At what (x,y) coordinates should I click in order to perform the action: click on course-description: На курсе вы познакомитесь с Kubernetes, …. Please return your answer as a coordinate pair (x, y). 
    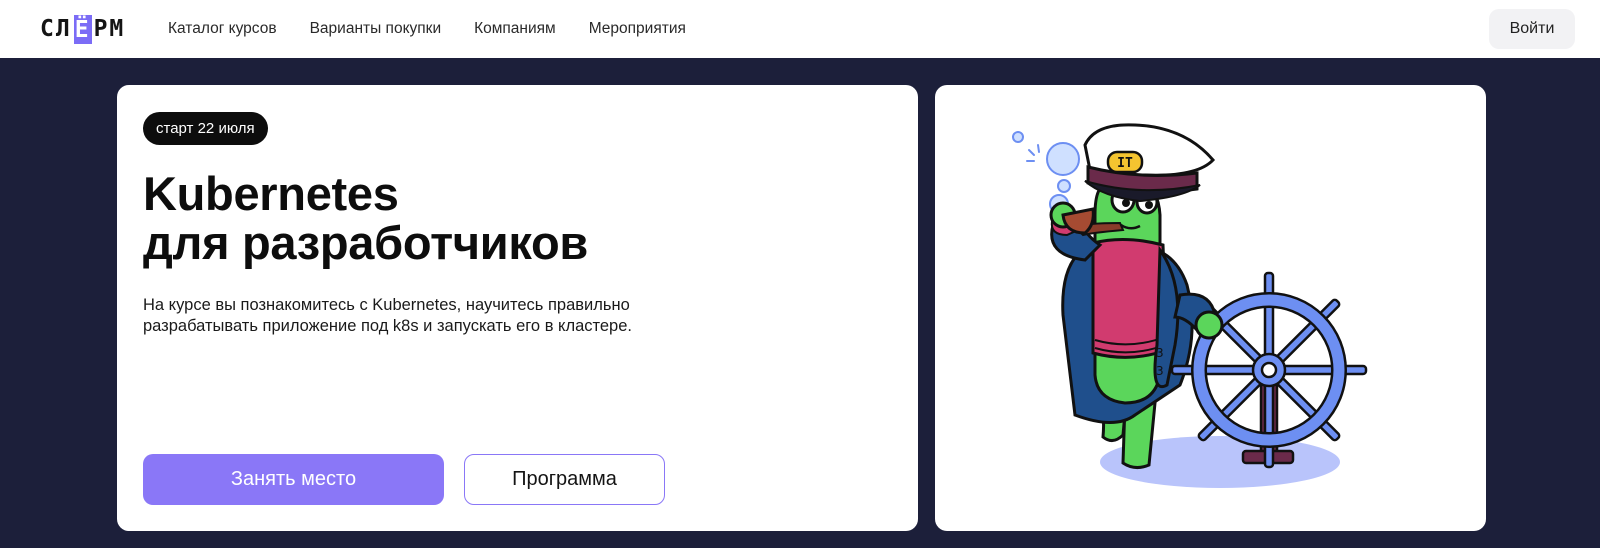
    Looking at the image, I should click on (387, 315).